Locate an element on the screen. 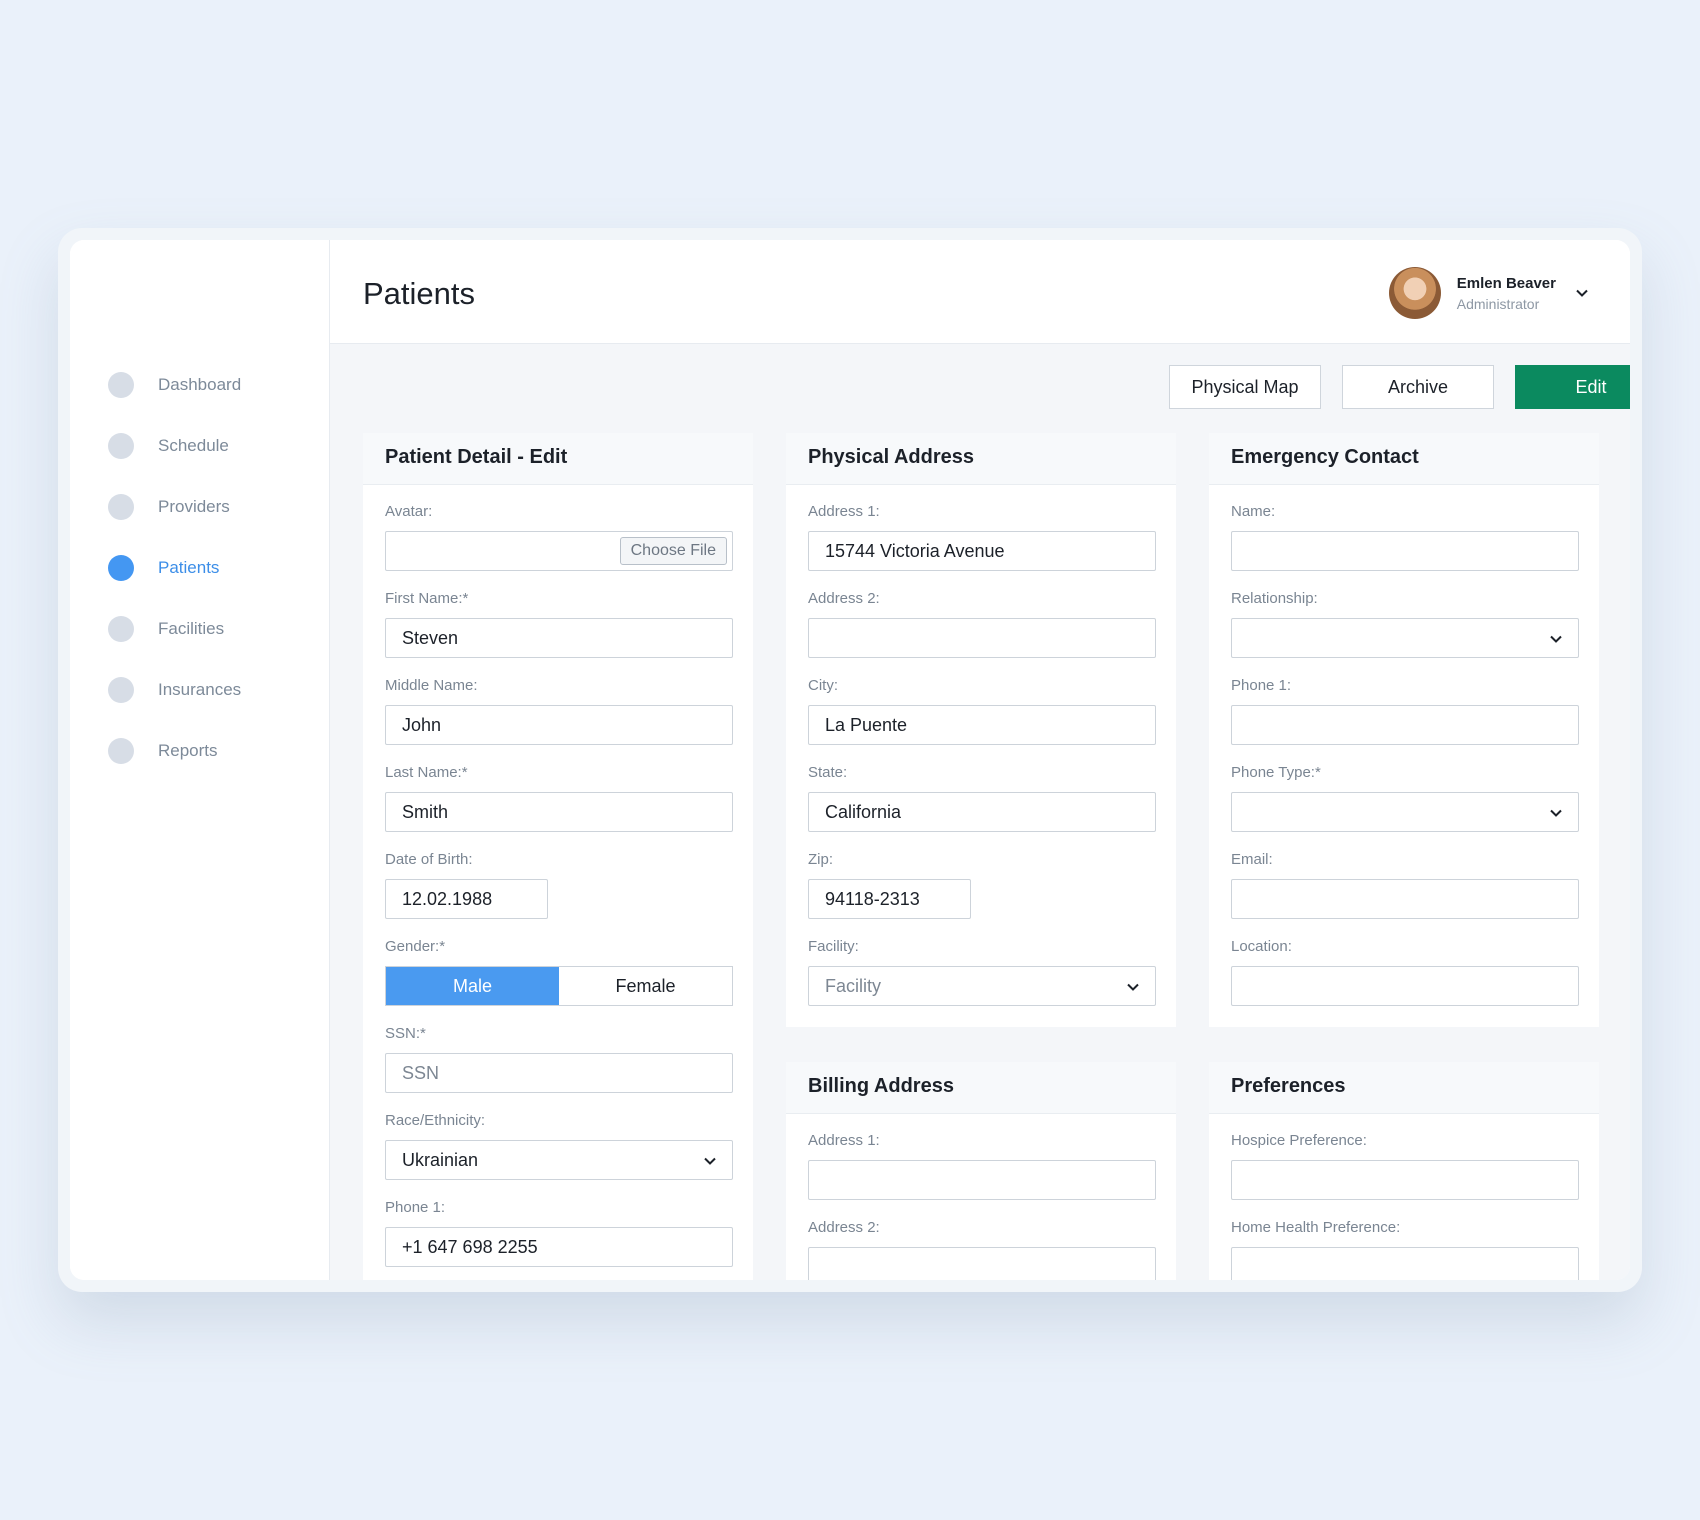 The height and width of the screenshot is (1520, 1700). sidebar-item-providers: Providers is located at coordinates (169, 507).